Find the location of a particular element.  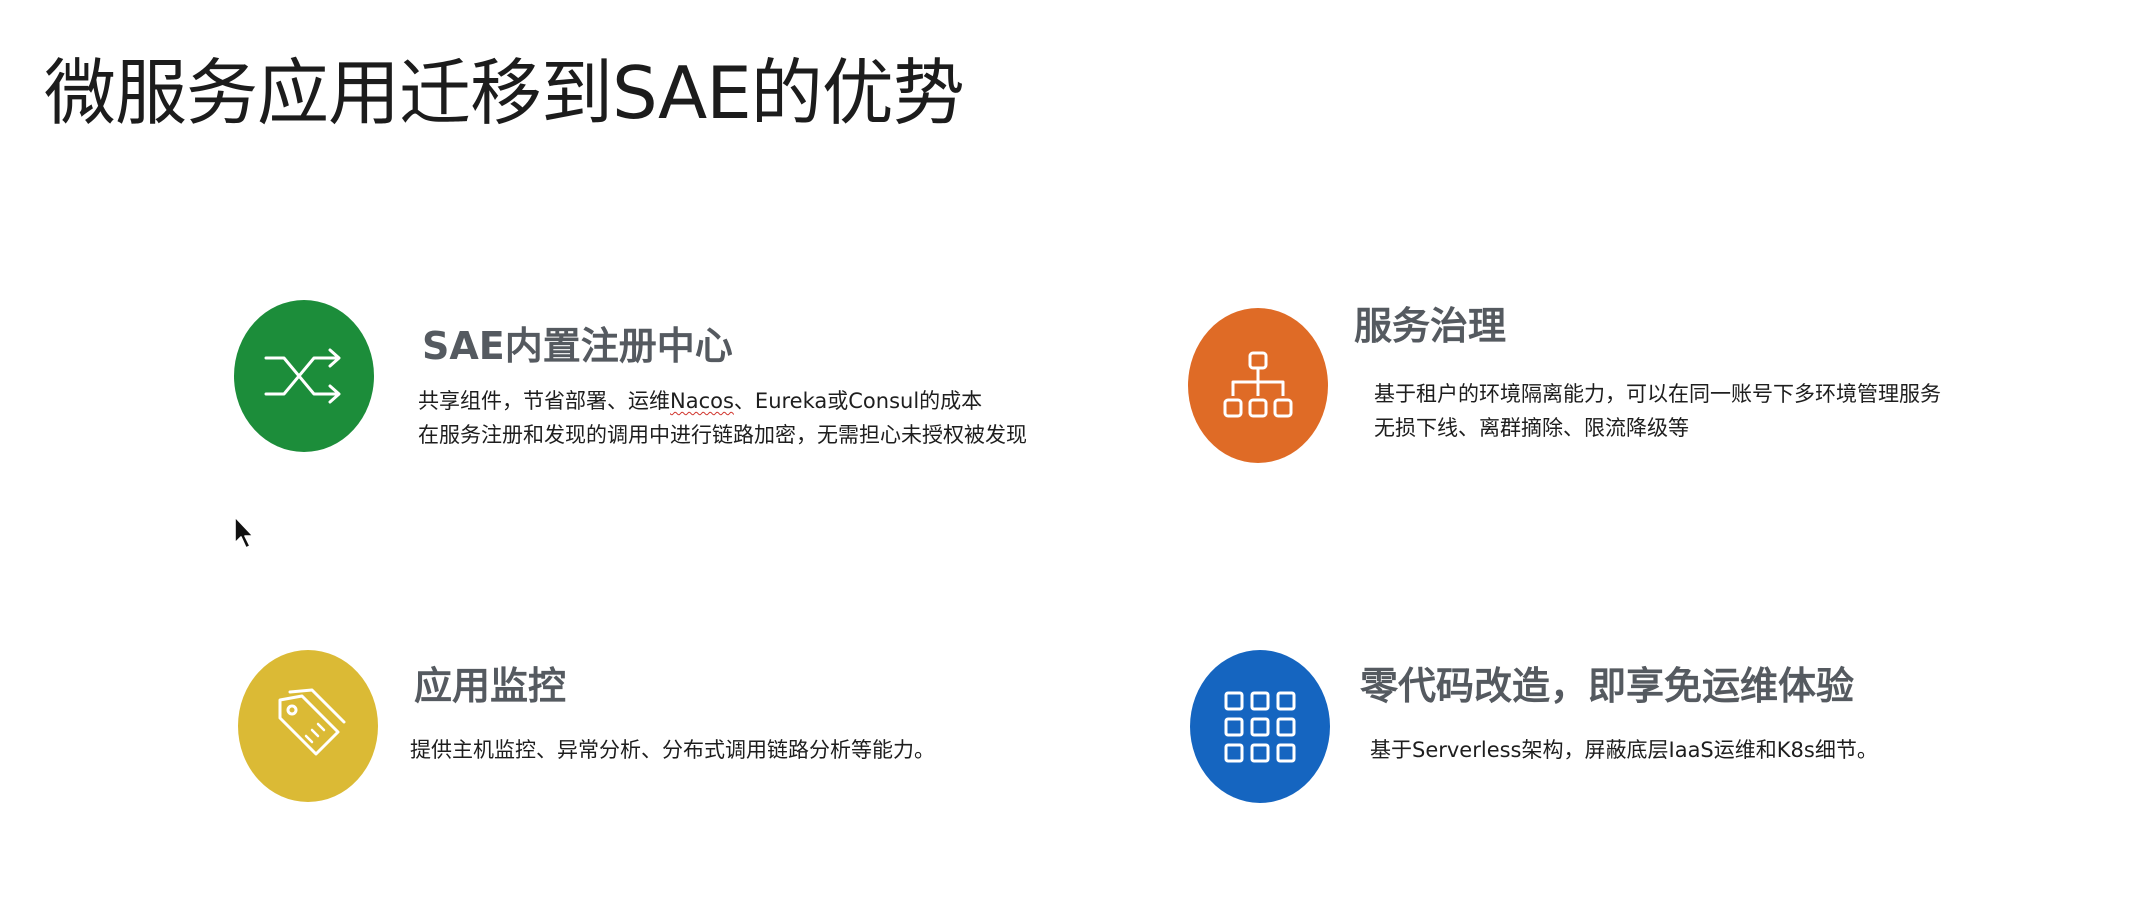

description-line: 共享组件，节省部署、运维Nacos、Eureka或Consul的成本 is located at coordinates (722, 401).